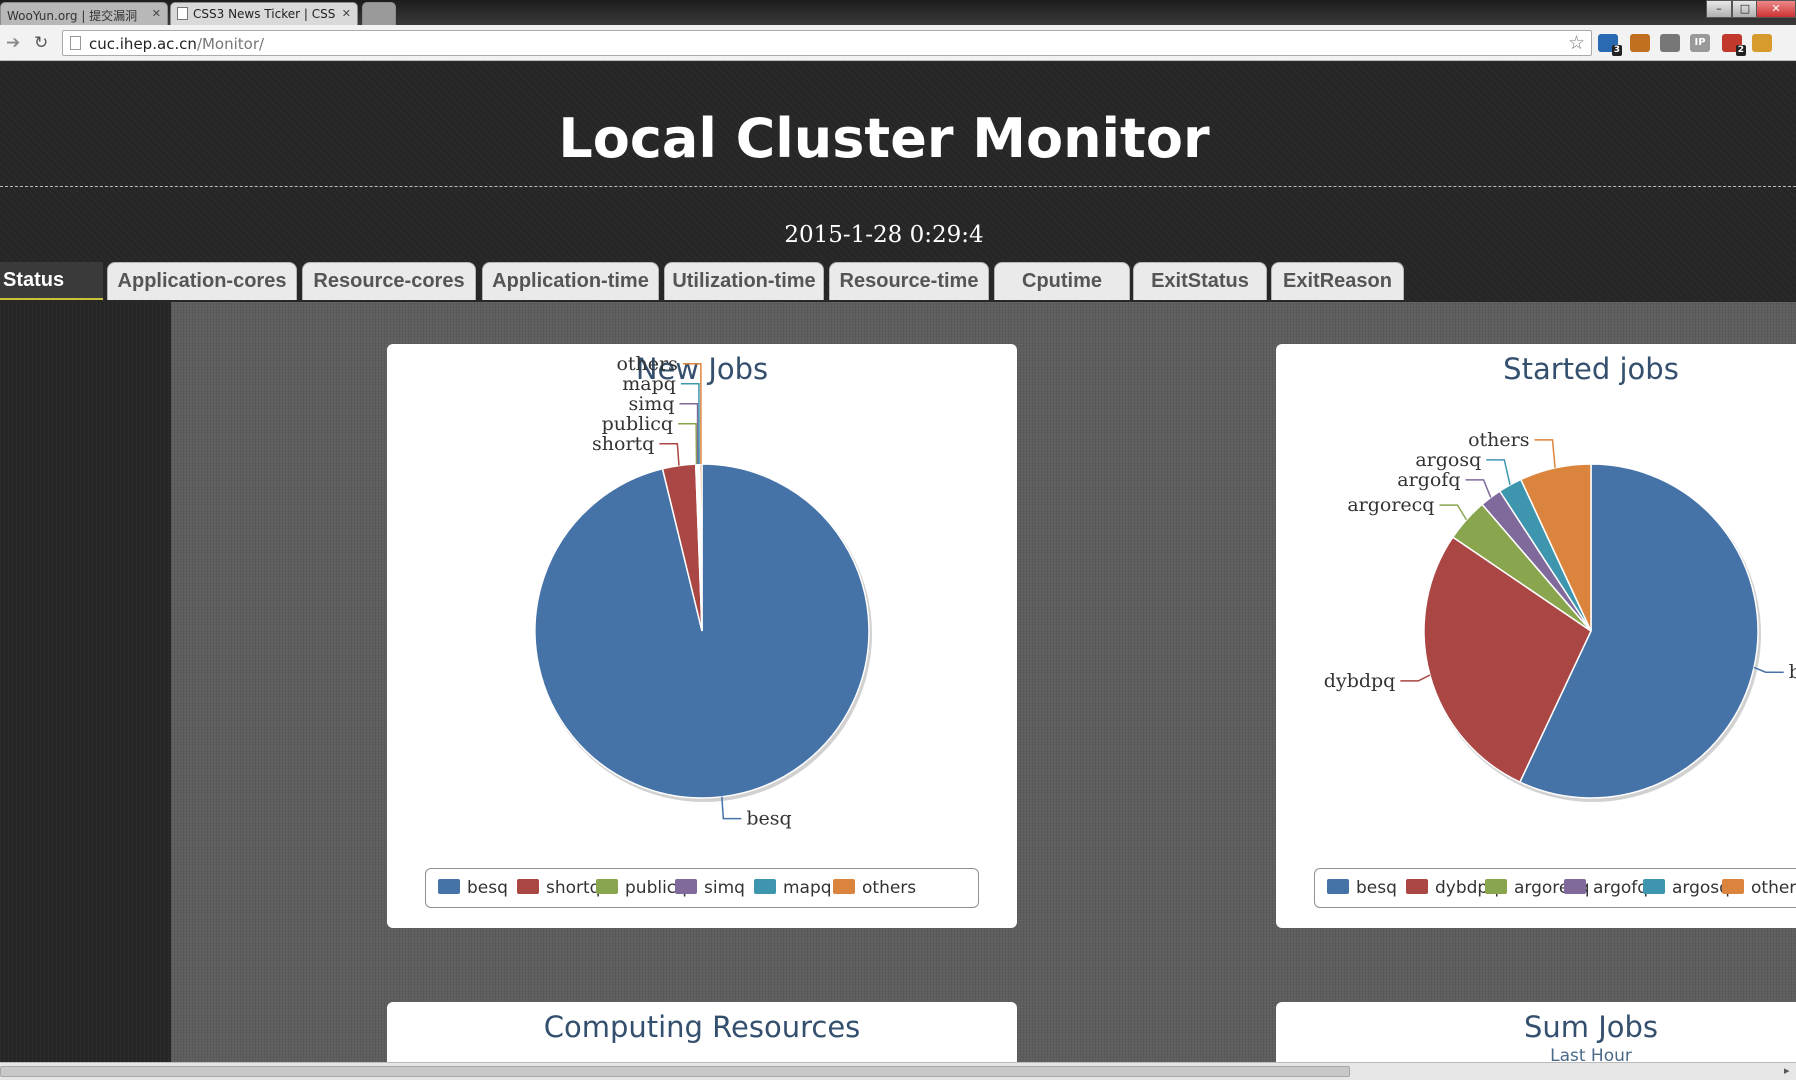 This screenshot has height=1080, width=1796. What do you see at coordinates (1616, 50) in the screenshot?
I see `extension-badge: 3` at bounding box center [1616, 50].